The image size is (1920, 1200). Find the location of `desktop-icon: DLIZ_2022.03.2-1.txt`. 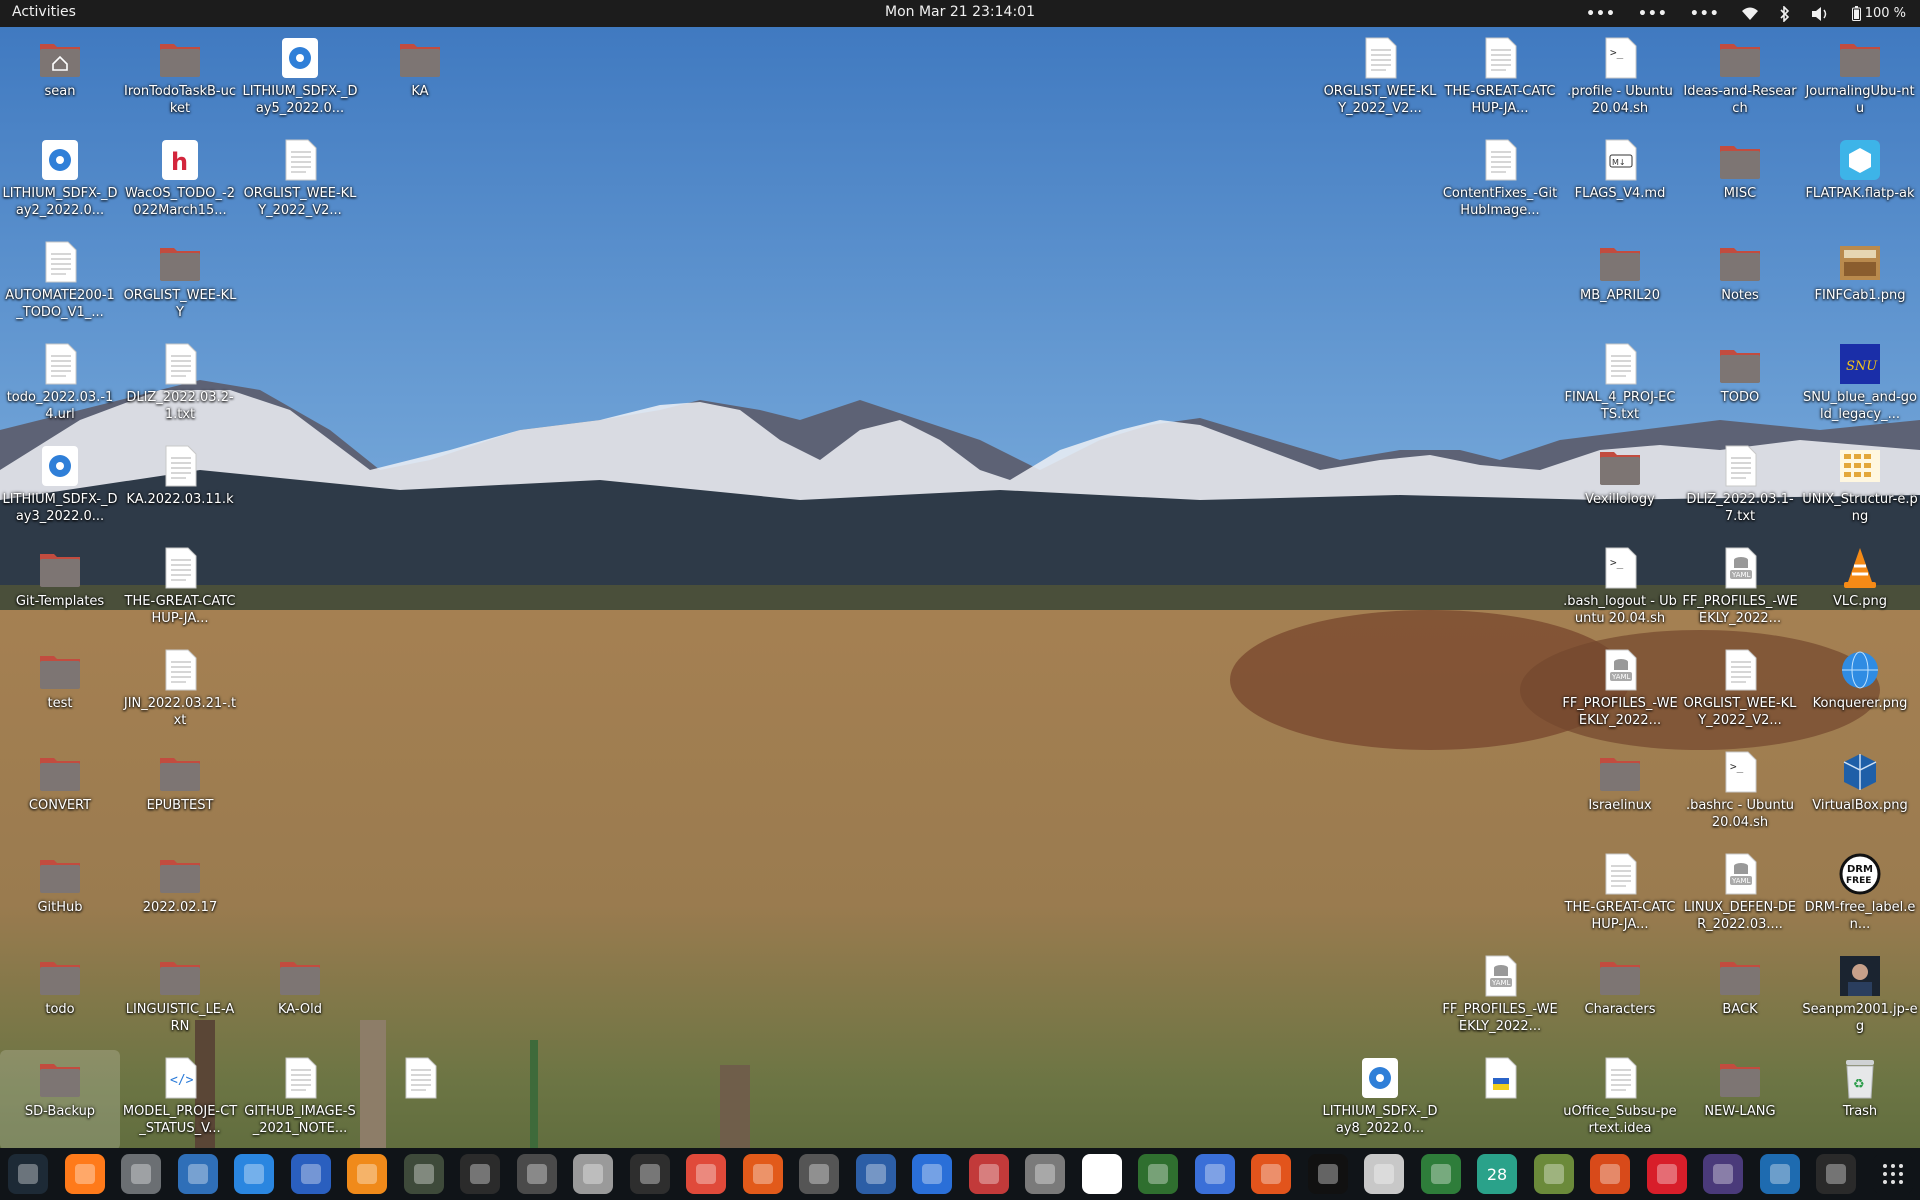

desktop-icon: DLIZ_2022.03.2-1.txt is located at coordinates (180, 386).